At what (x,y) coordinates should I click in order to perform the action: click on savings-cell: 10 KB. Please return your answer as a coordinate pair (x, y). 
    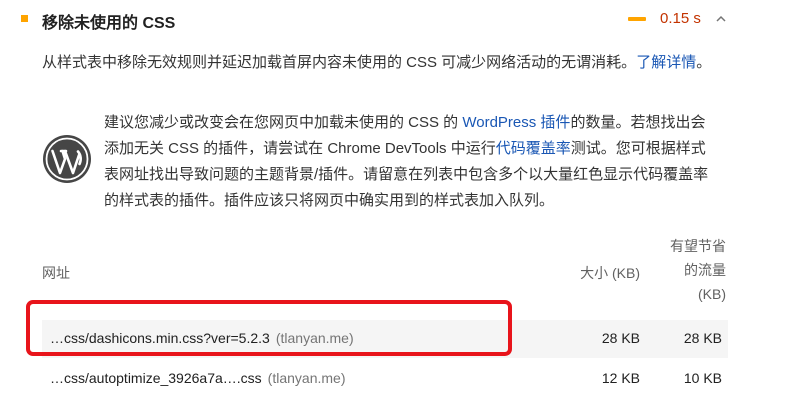
    Looking at the image, I should click on (702, 378).